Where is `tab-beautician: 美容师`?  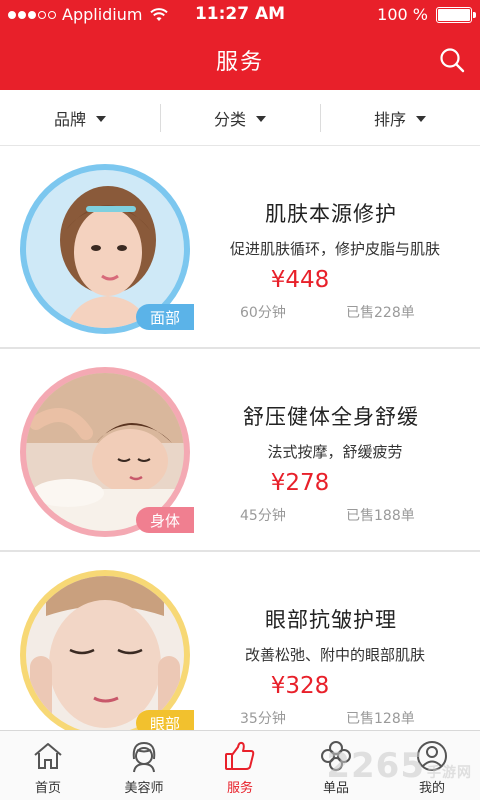
tab-beautician: 美容师 is located at coordinates (144, 765).